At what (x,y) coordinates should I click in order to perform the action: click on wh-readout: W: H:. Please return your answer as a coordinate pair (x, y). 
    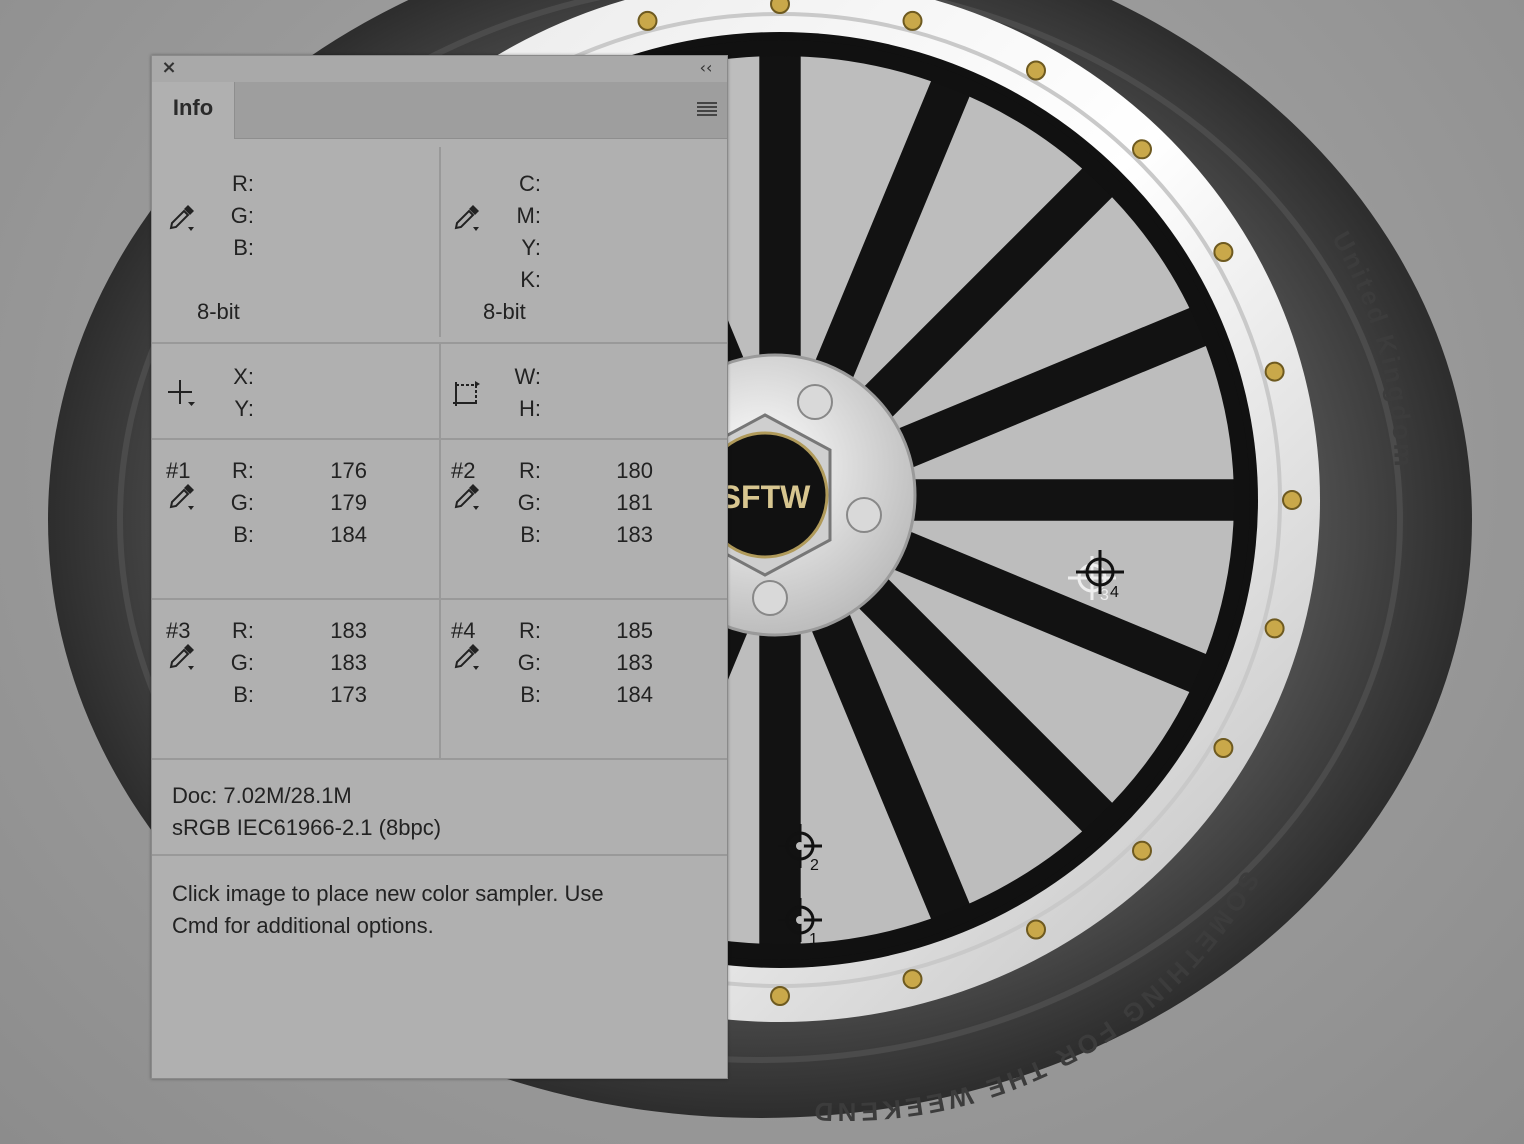
    Looking at the image, I should click on (584, 391).